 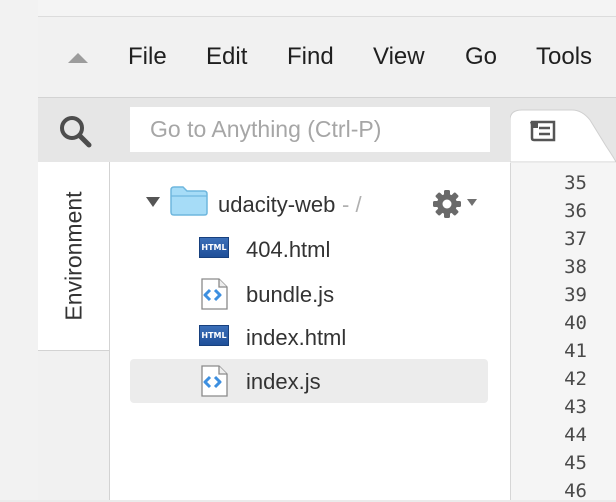 I want to click on line-number: 38, so click(x=575, y=267).